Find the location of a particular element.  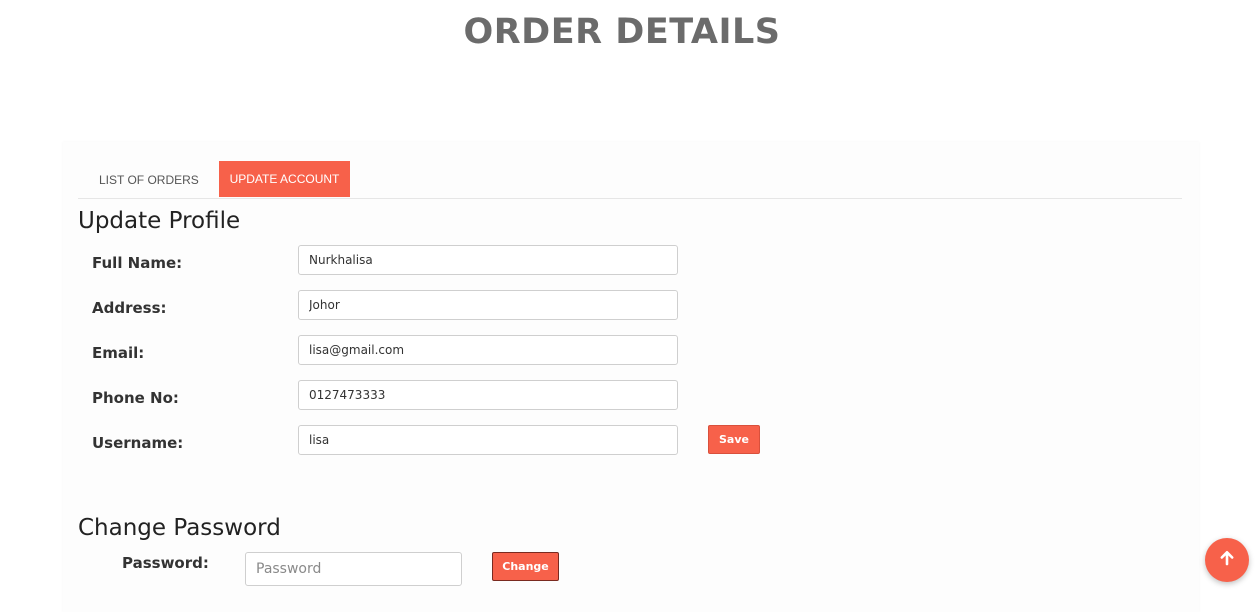

change-password-heading: Change Password is located at coordinates (179, 528).